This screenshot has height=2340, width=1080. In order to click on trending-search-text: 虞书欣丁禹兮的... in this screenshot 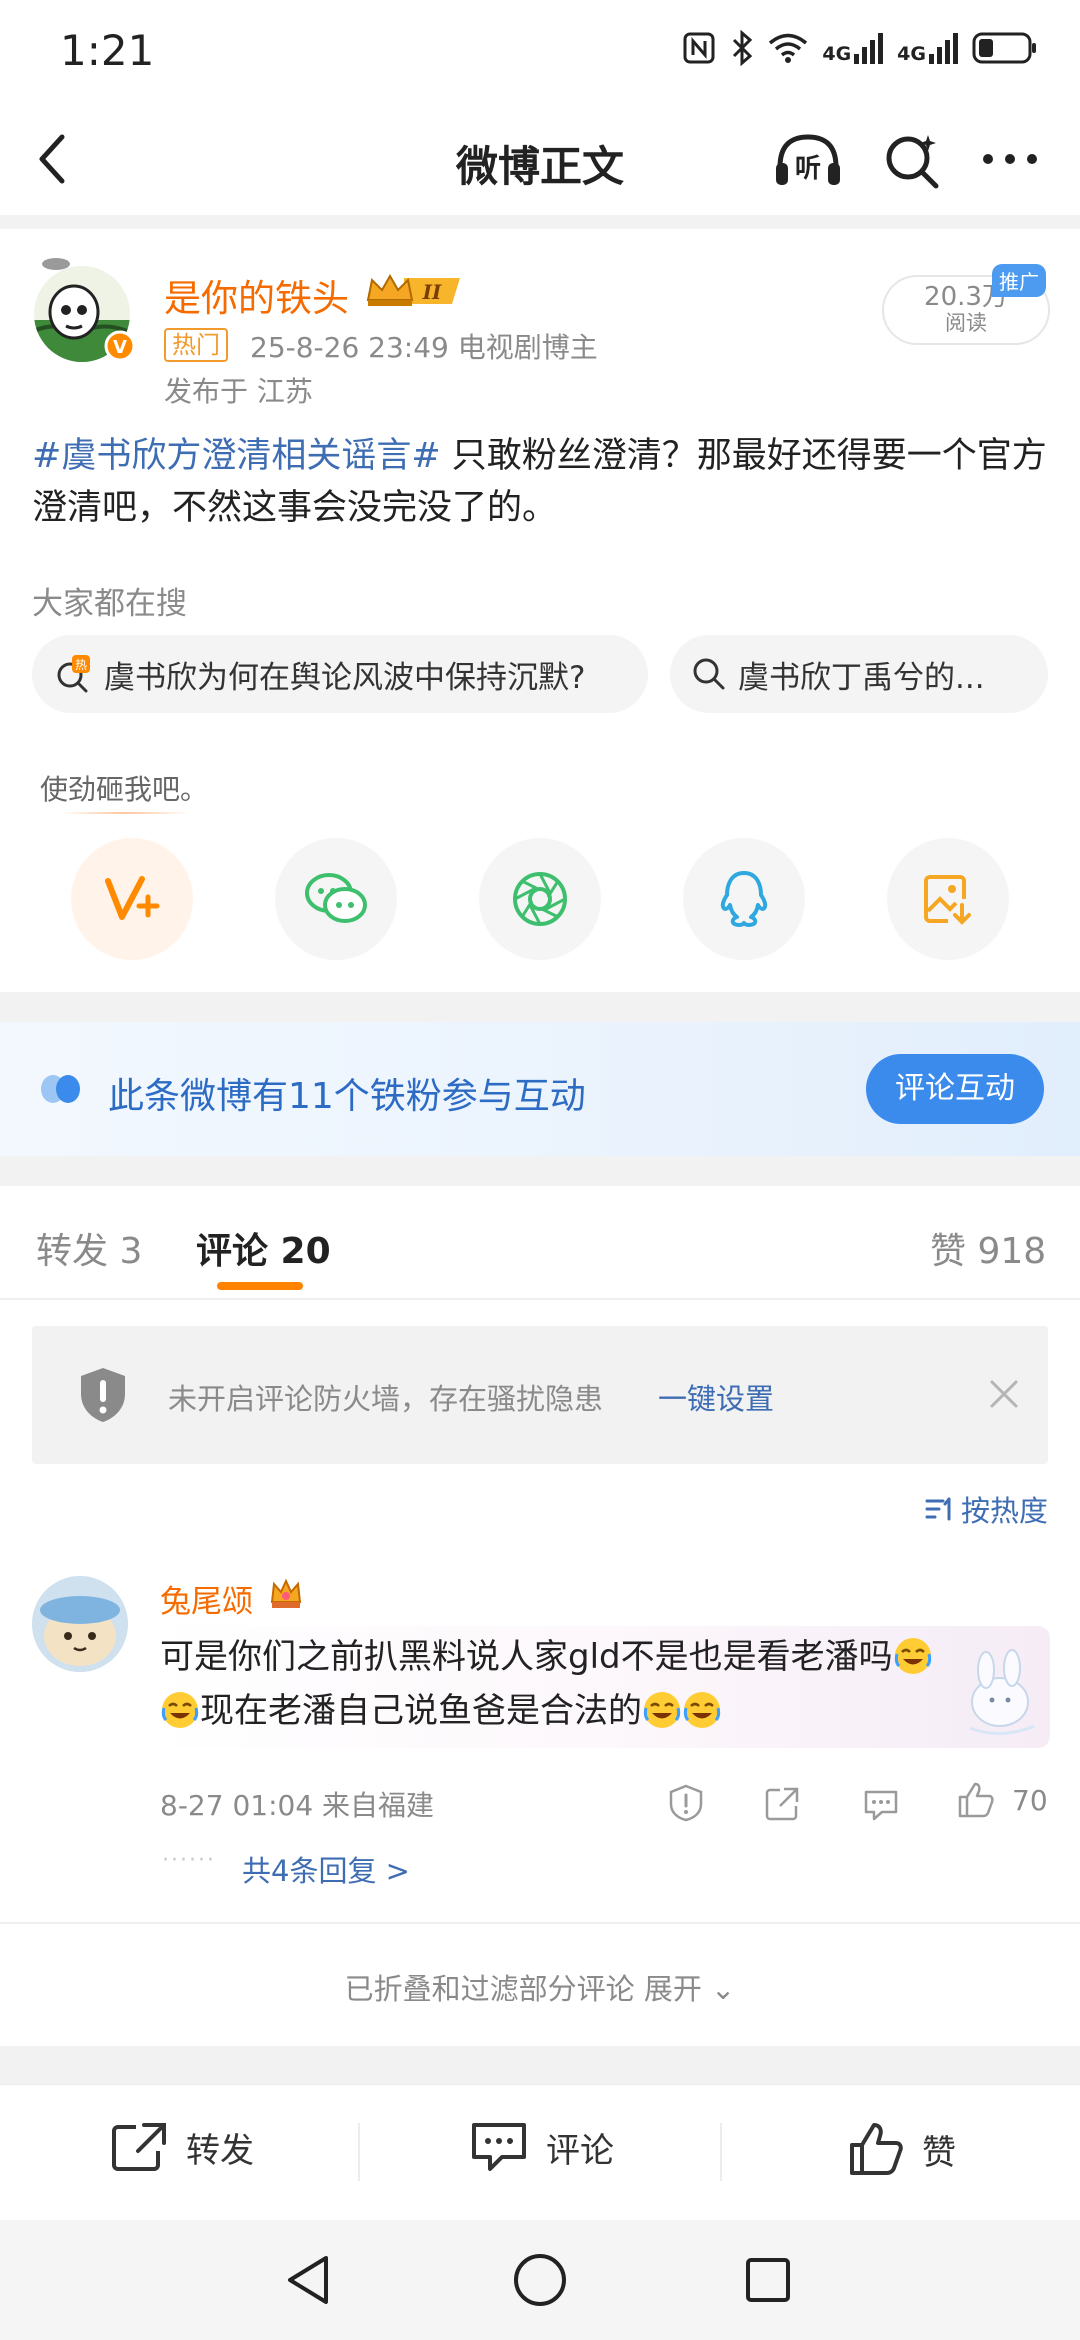, I will do `click(861, 677)`.